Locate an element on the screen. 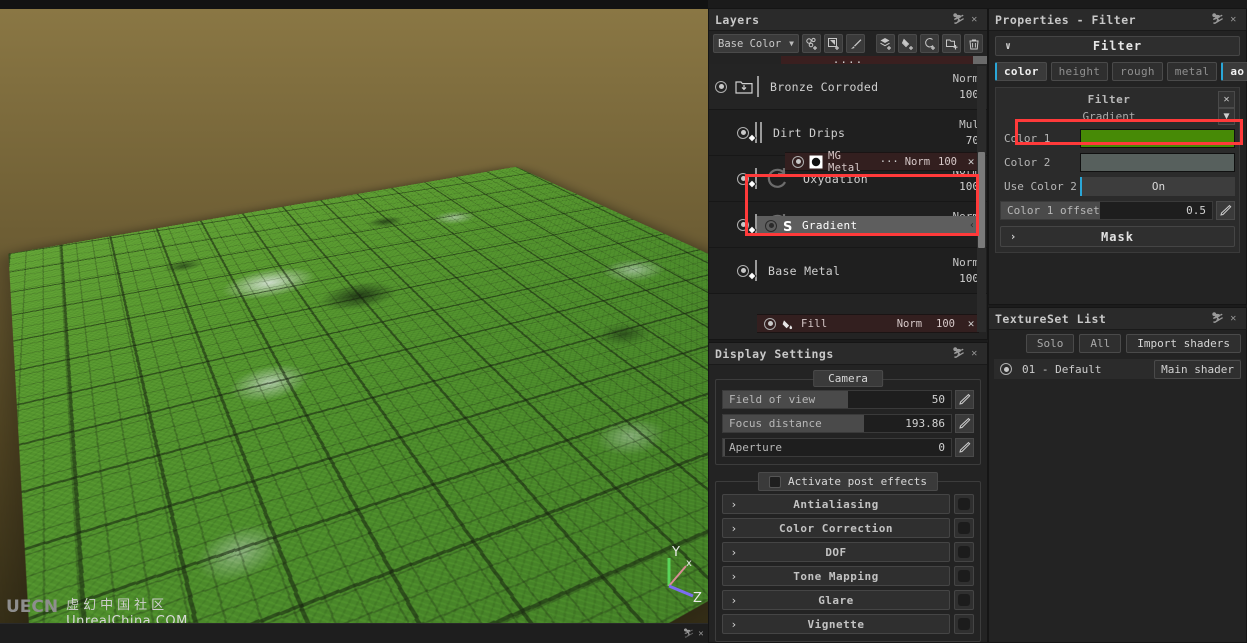 The width and height of the screenshot is (1247, 643). focus-distance-slider: Focus distance 193.86 is located at coordinates (837, 423).